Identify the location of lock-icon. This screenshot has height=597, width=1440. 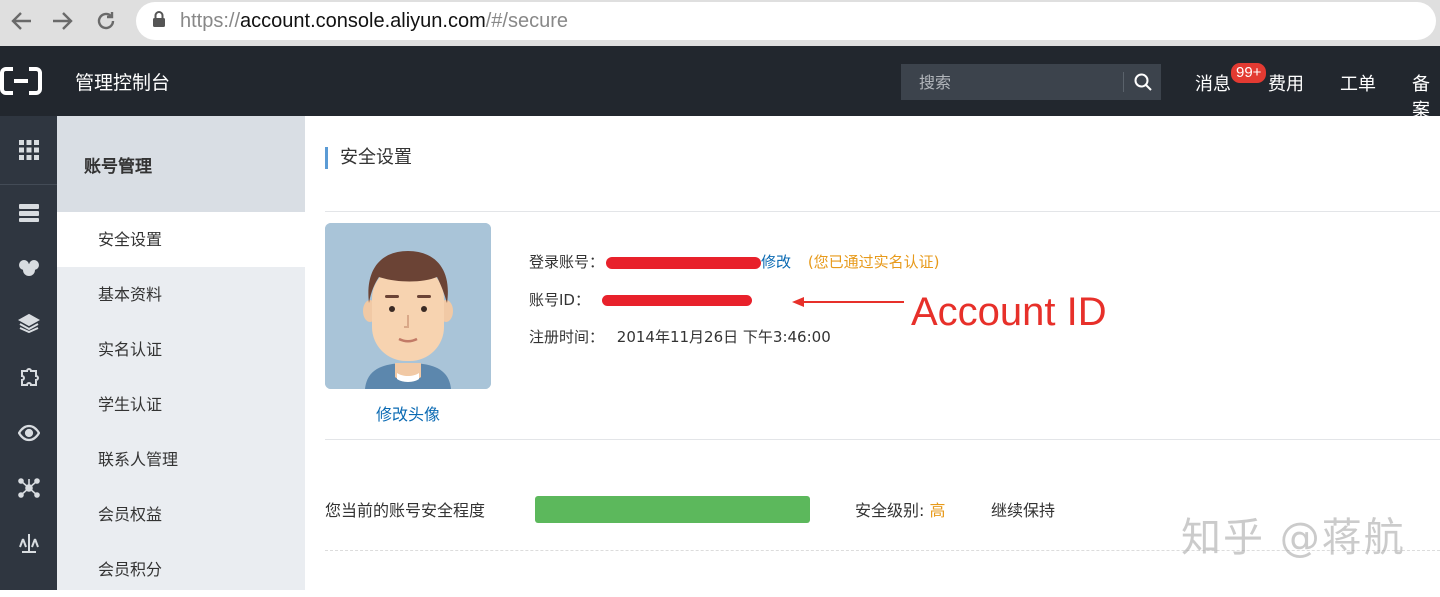
(159, 21).